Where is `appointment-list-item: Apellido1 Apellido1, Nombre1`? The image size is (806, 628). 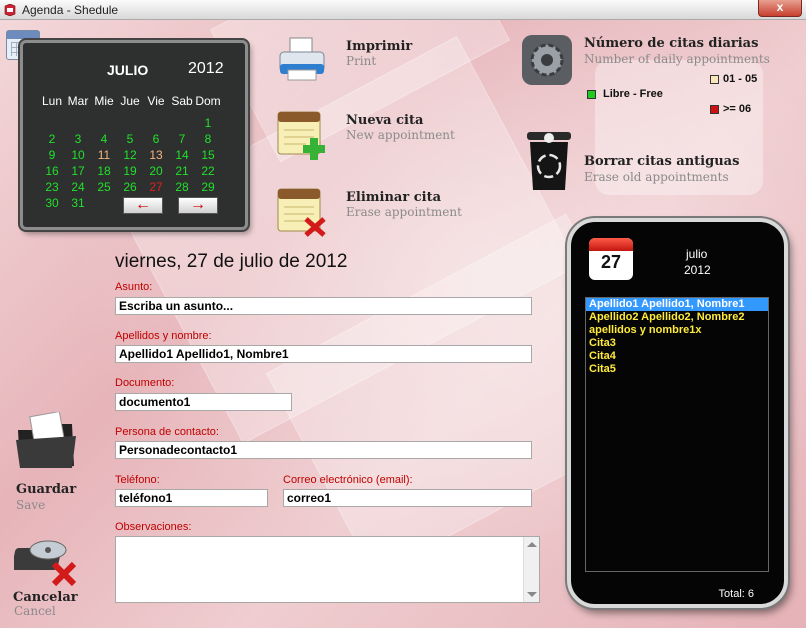 appointment-list-item: Apellido1 Apellido1, Nombre1 is located at coordinates (677, 304).